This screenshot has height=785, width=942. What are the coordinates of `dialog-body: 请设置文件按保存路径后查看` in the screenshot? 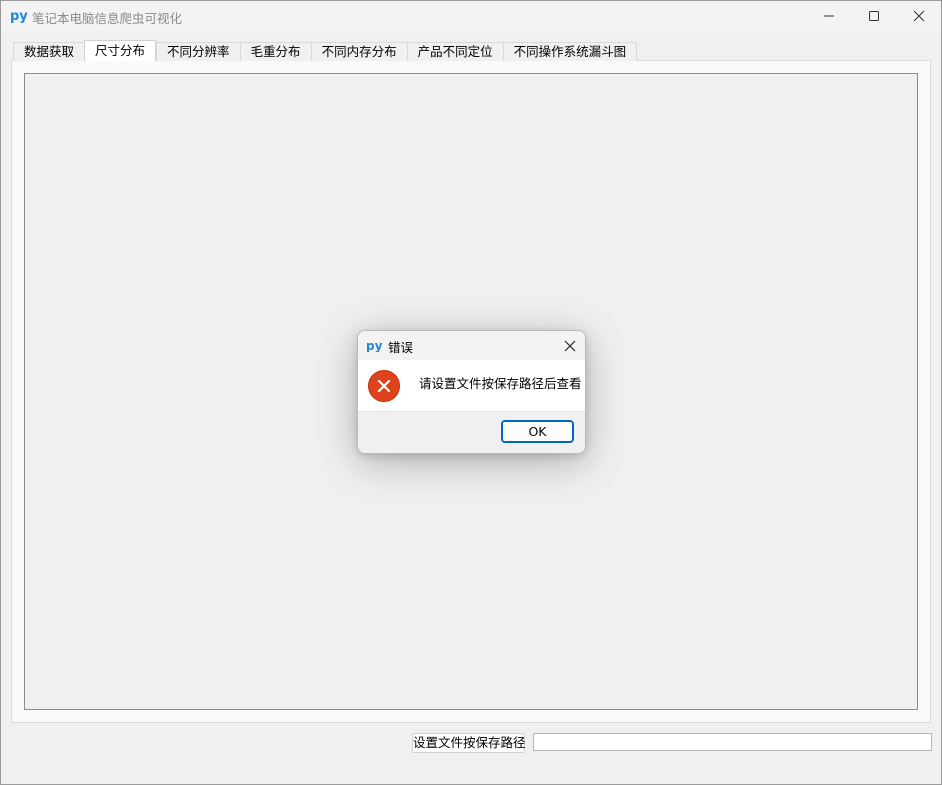 It's located at (471, 385).